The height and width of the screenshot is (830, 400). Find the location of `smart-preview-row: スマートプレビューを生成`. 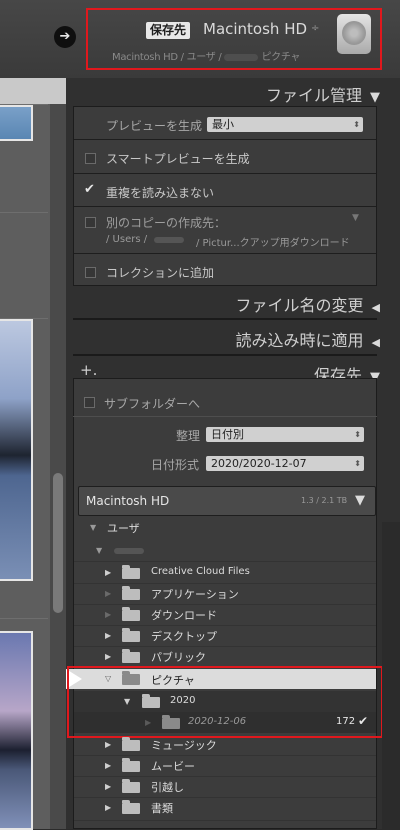

smart-preview-row: スマートプレビューを生成 is located at coordinates (225, 157).